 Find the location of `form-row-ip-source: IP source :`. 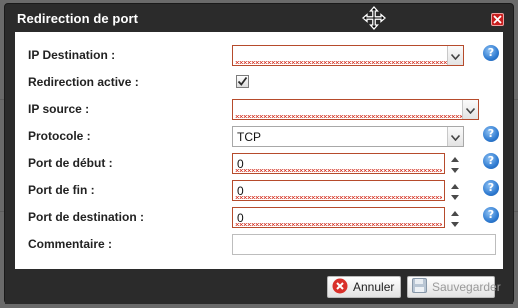

form-row-ip-source: IP source : is located at coordinates (259, 109).